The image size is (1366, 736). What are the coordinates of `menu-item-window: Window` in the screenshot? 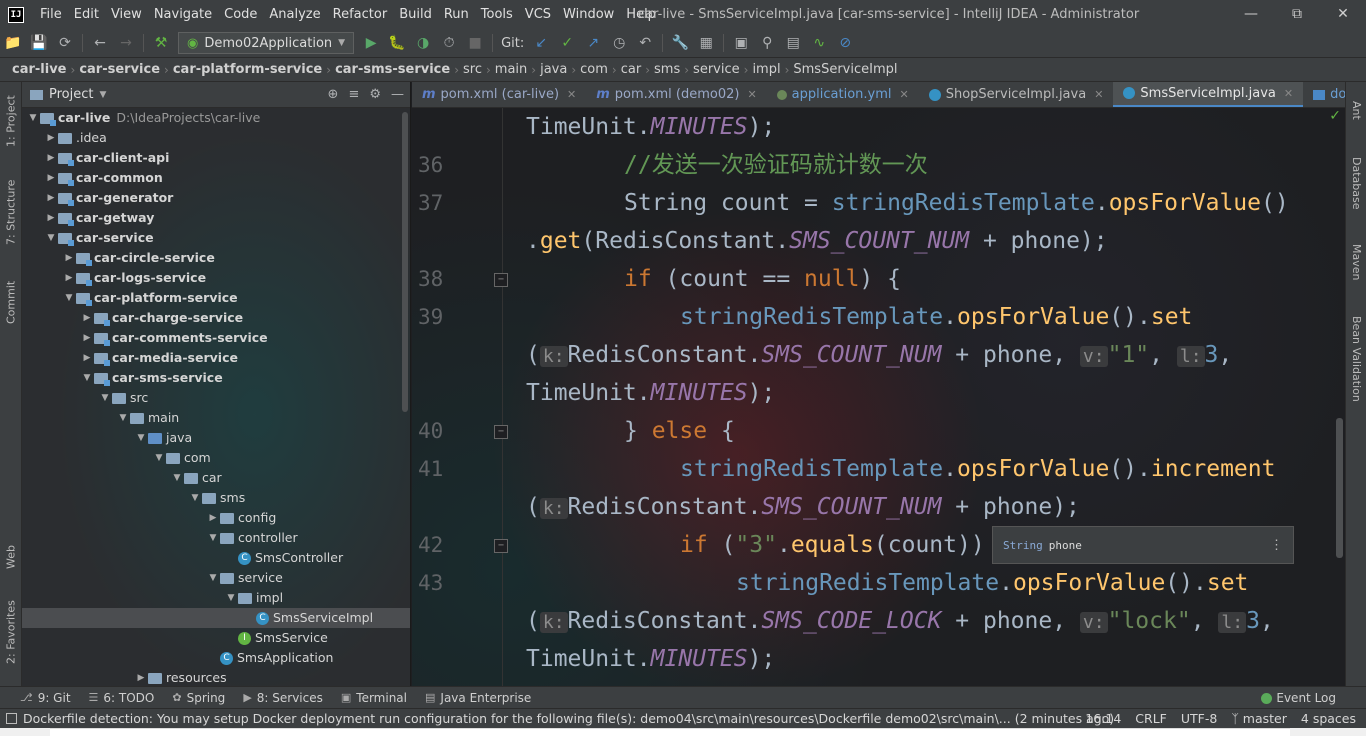 It's located at (588, 14).